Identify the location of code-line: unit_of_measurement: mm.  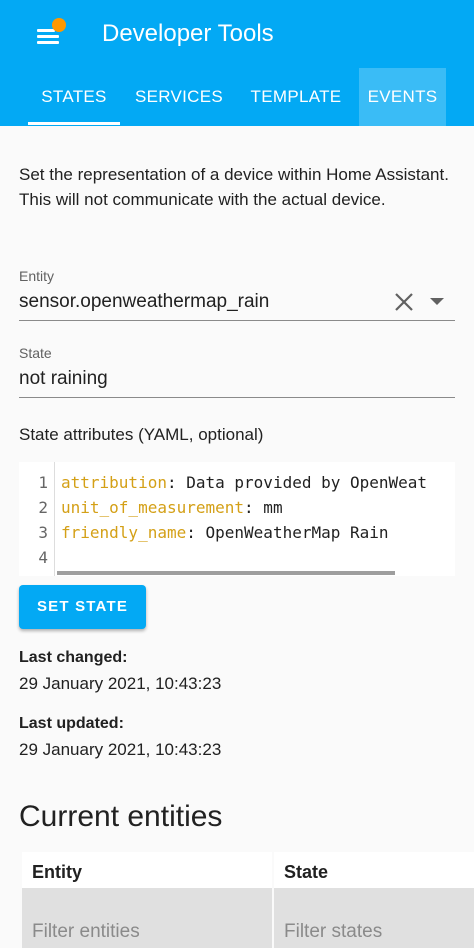
(172, 507).